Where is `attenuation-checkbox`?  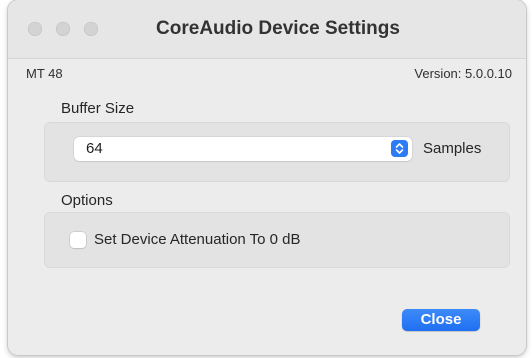
attenuation-checkbox is located at coordinates (78, 240).